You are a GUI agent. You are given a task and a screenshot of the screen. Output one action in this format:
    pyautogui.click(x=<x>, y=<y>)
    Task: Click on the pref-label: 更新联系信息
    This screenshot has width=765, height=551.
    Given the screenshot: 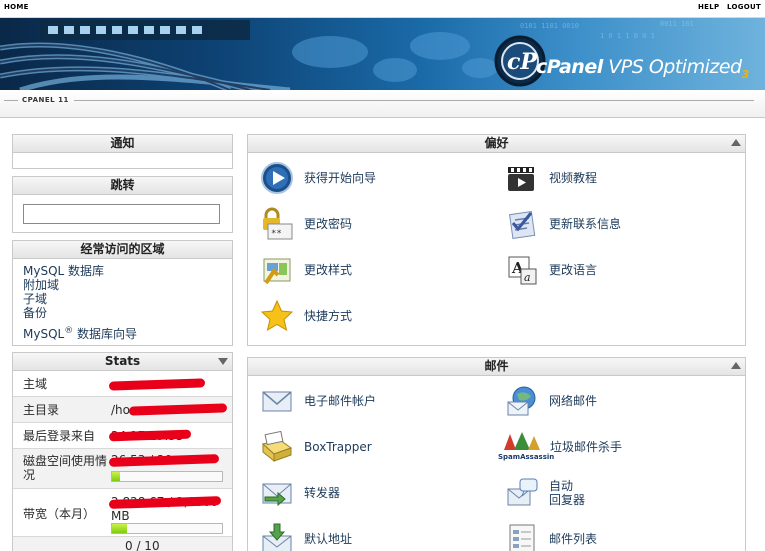 What is the action you would take?
    pyautogui.click(x=585, y=224)
    